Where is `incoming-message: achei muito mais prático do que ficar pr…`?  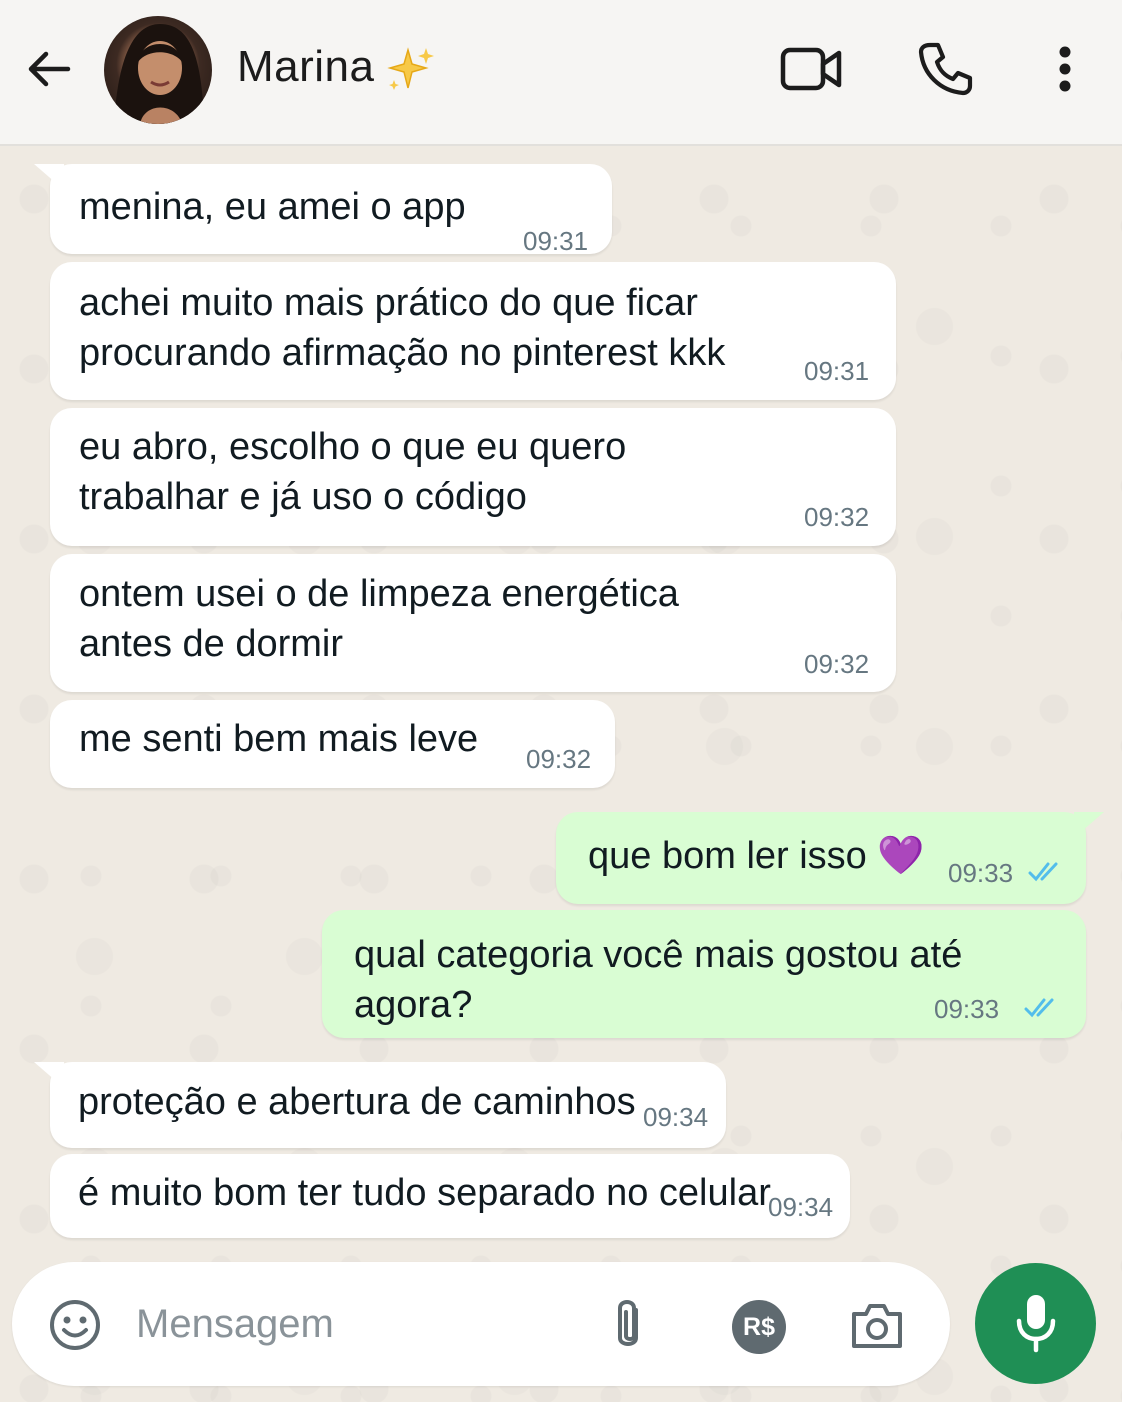 incoming-message: achei muito mais prático do que ficar pr… is located at coordinates (473, 331).